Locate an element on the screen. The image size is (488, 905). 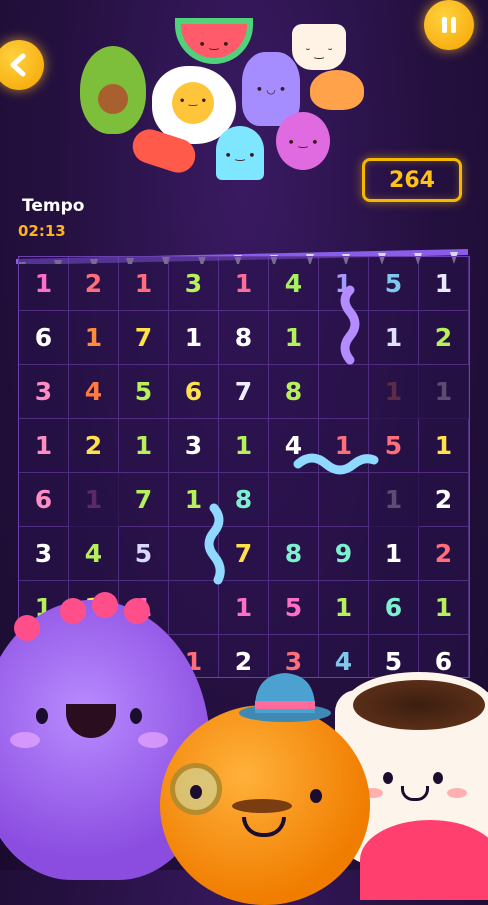
coffee-surface is located at coordinates (416, 705).